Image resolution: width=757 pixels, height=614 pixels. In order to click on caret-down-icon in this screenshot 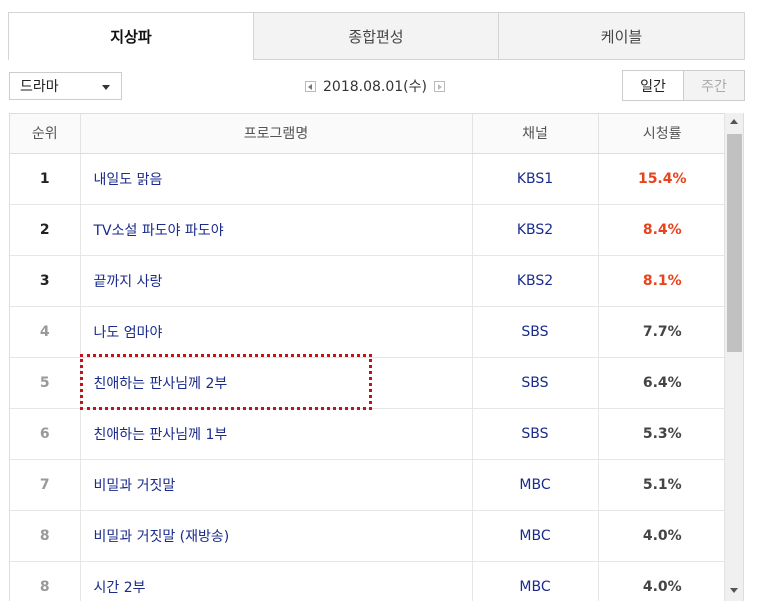, I will do `click(106, 87)`.